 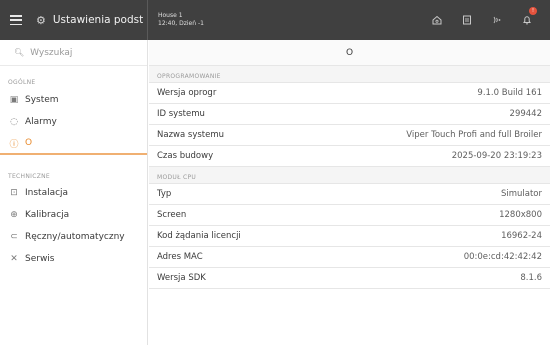 I want to click on hamburger-menu-icon, so click(x=16, y=20).